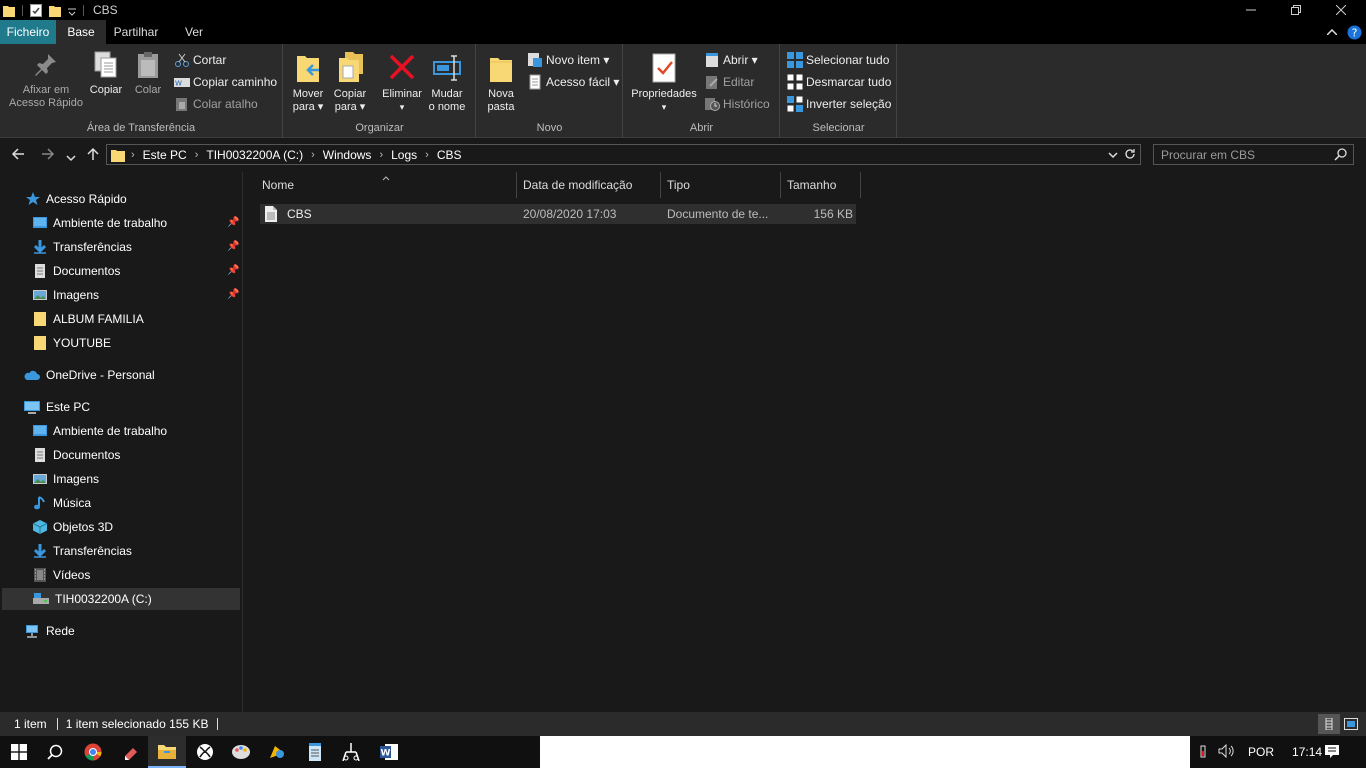  Describe the element at coordinates (61, 575) in the screenshot. I see `sidebar-item-pc-videos: Vídeos` at that location.